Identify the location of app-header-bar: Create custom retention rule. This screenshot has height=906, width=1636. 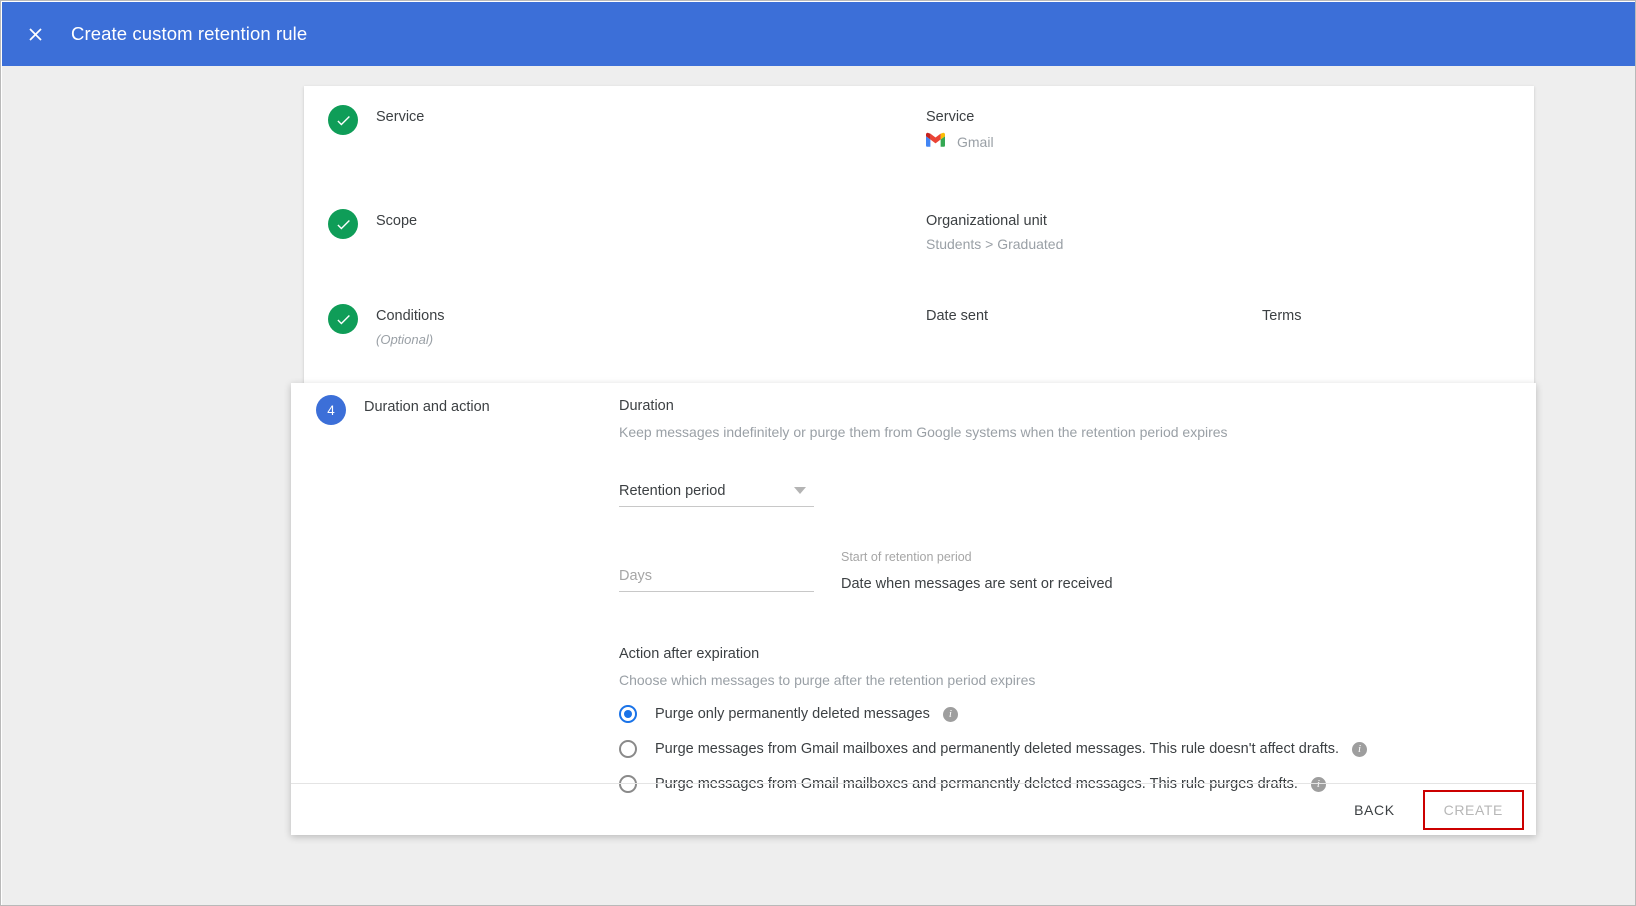
(818, 34).